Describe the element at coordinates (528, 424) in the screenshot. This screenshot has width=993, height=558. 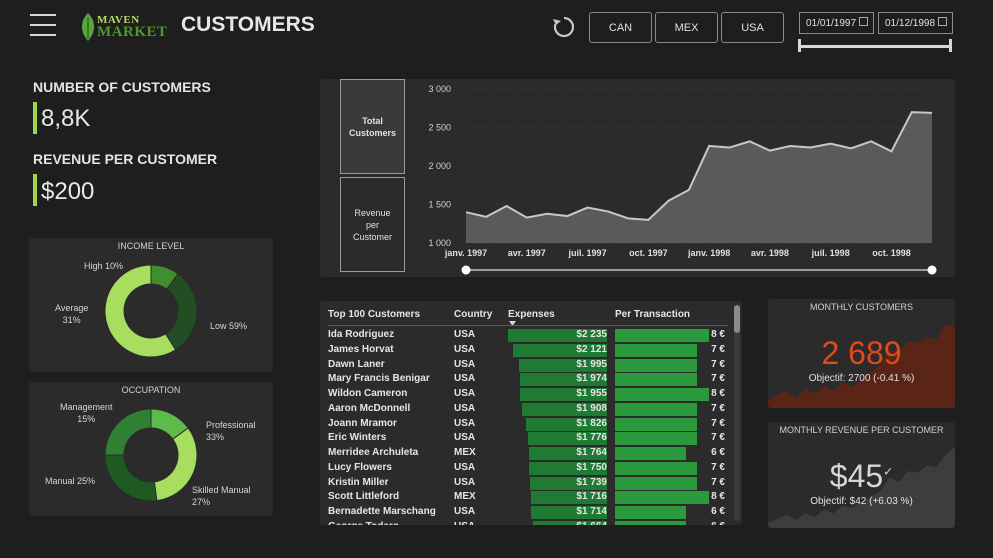
I see `table-row: Joann Mramor USA $1 826 7 €` at that location.